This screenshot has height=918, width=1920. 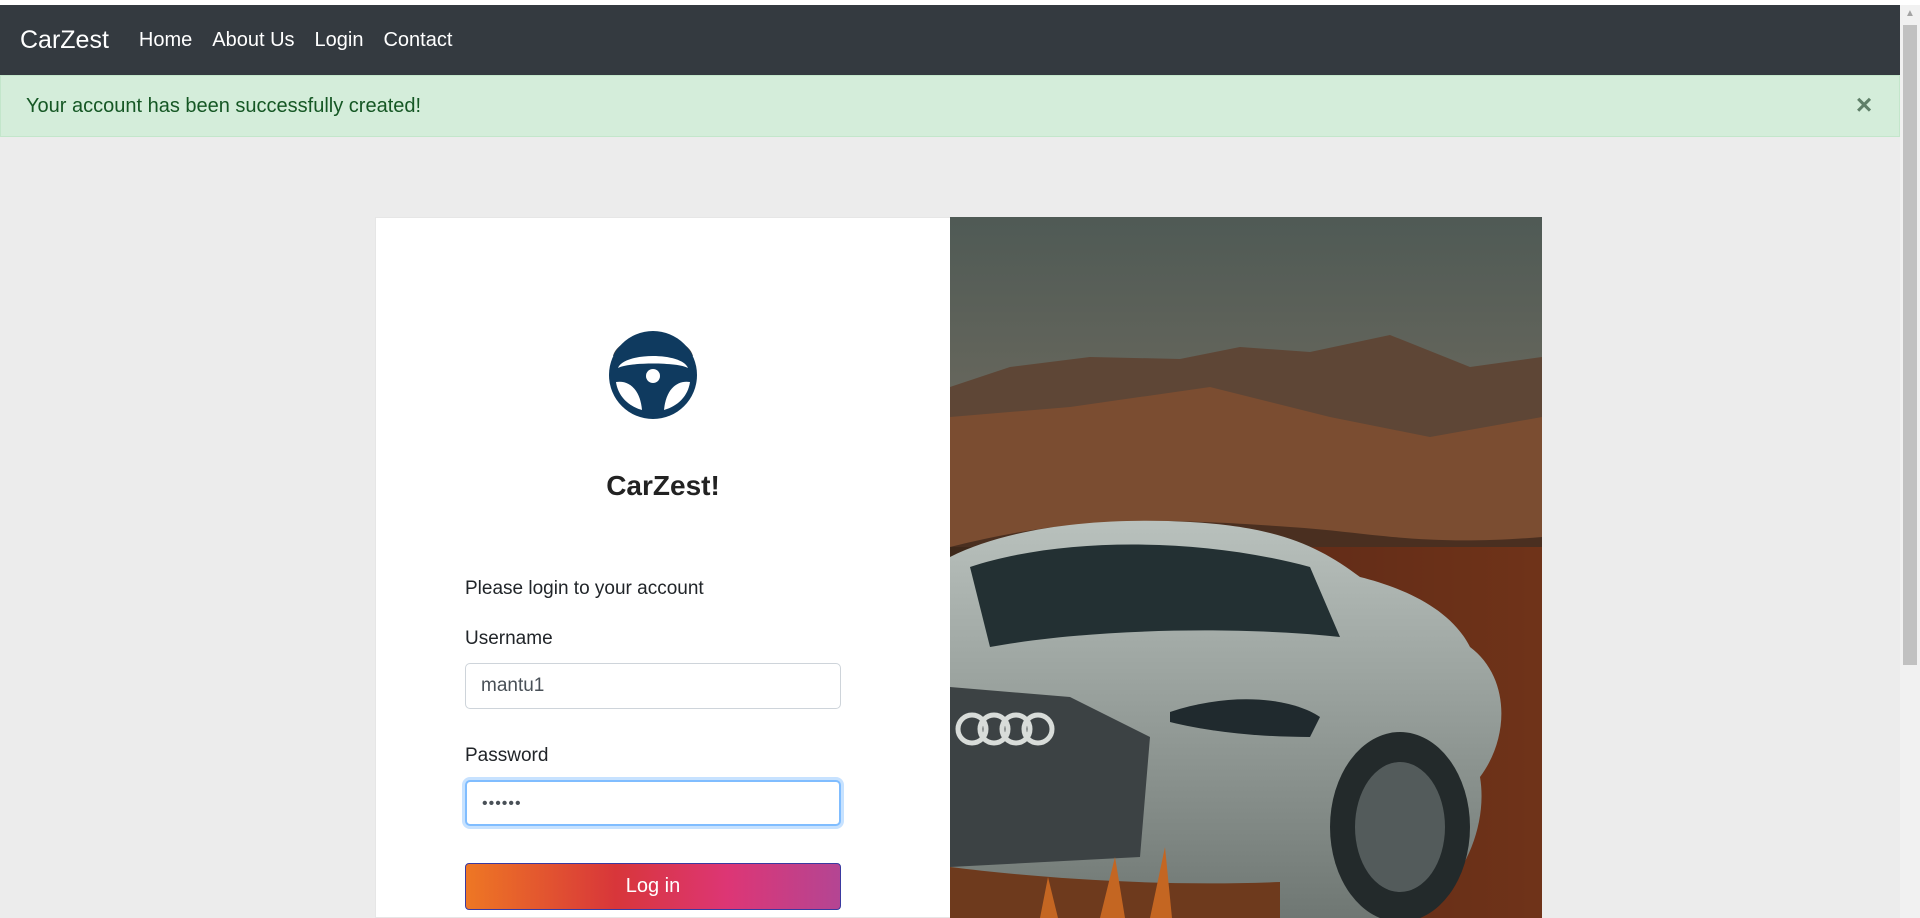 What do you see at coordinates (653, 886) in the screenshot?
I see `login-button: Log in` at bounding box center [653, 886].